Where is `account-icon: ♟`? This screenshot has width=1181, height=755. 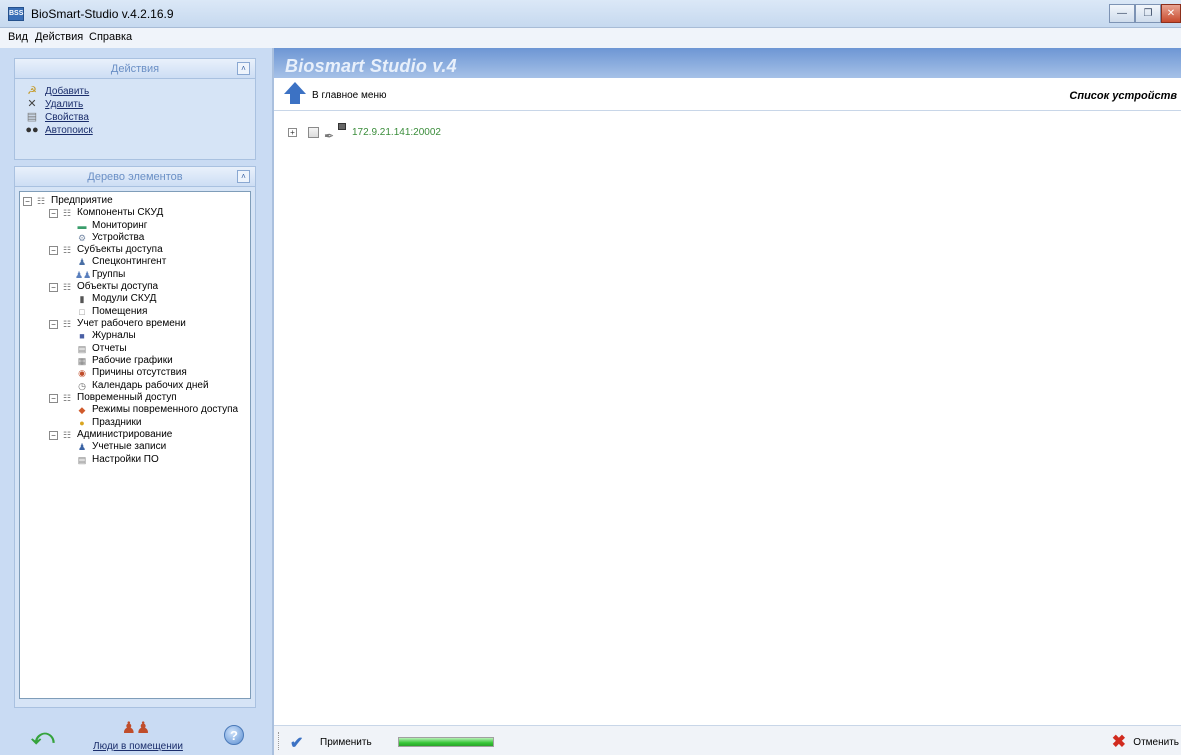
account-icon: ♟ is located at coordinates (82, 447).